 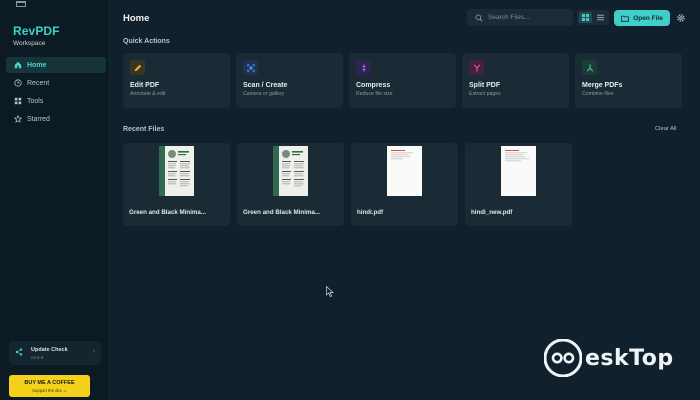 What do you see at coordinates (17, 83) in the screenshot?
I see `clock-icon` at bounding box center [17, 83].